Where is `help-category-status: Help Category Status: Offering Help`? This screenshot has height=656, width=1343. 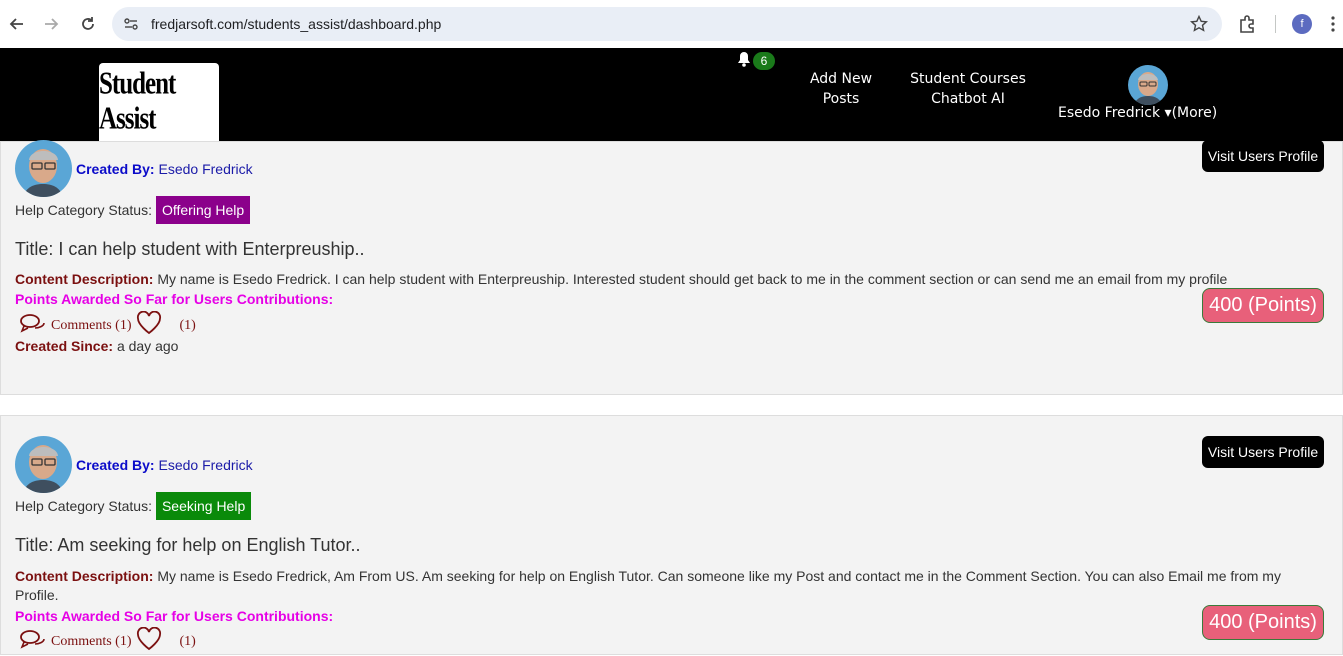 help-category-status: Help Category Status: Offering Help is located at coordinates (133, 210).